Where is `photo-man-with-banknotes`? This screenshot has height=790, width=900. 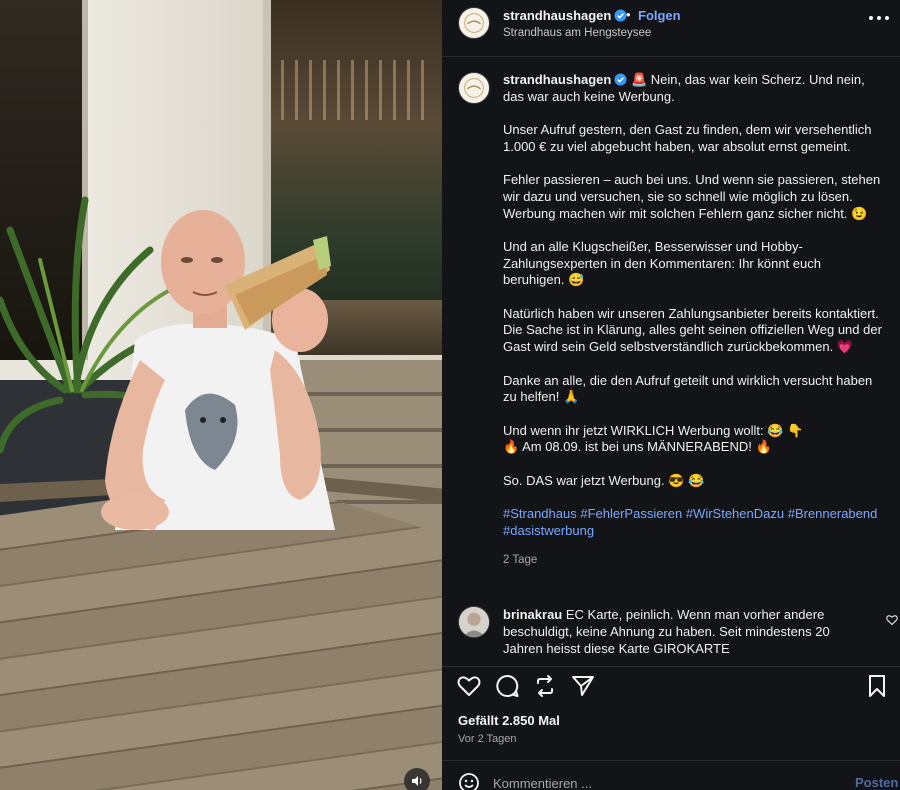 photo-man-with-banknotes is located at coordinates (218, 370).